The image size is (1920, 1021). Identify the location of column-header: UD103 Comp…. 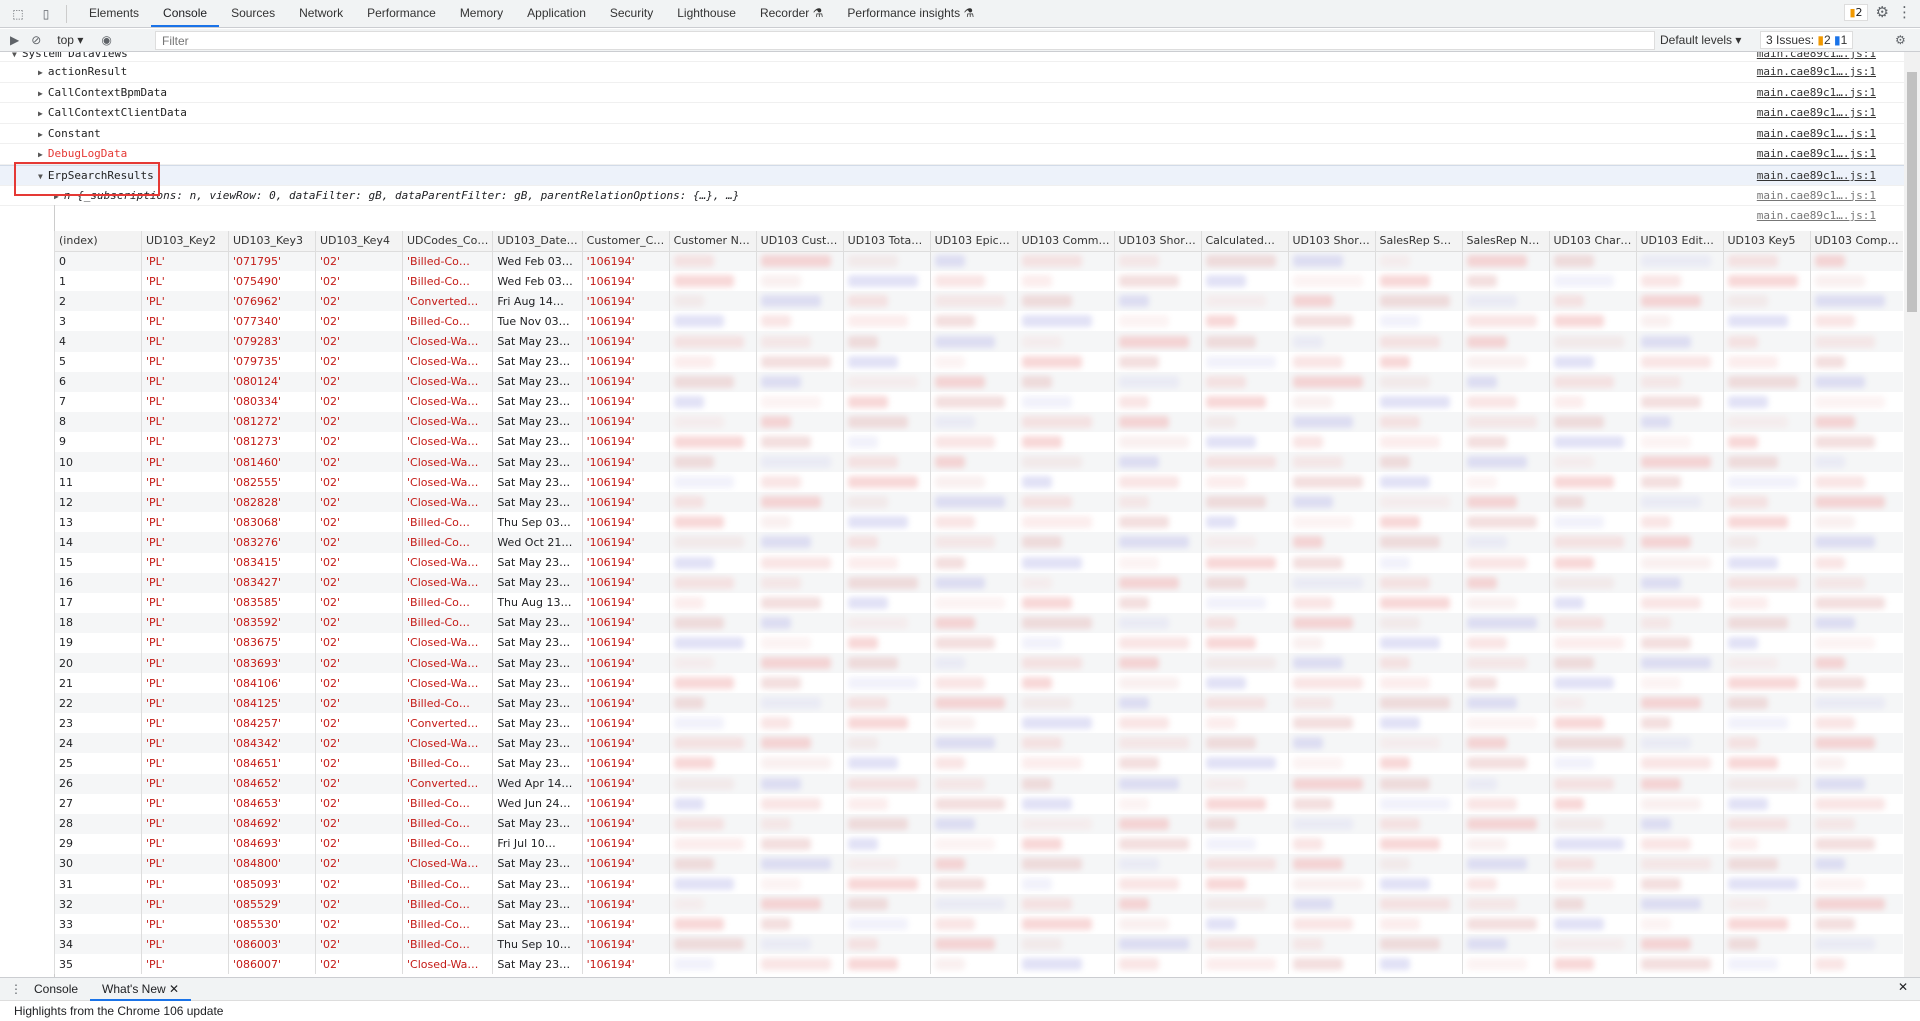
(1856, 241).